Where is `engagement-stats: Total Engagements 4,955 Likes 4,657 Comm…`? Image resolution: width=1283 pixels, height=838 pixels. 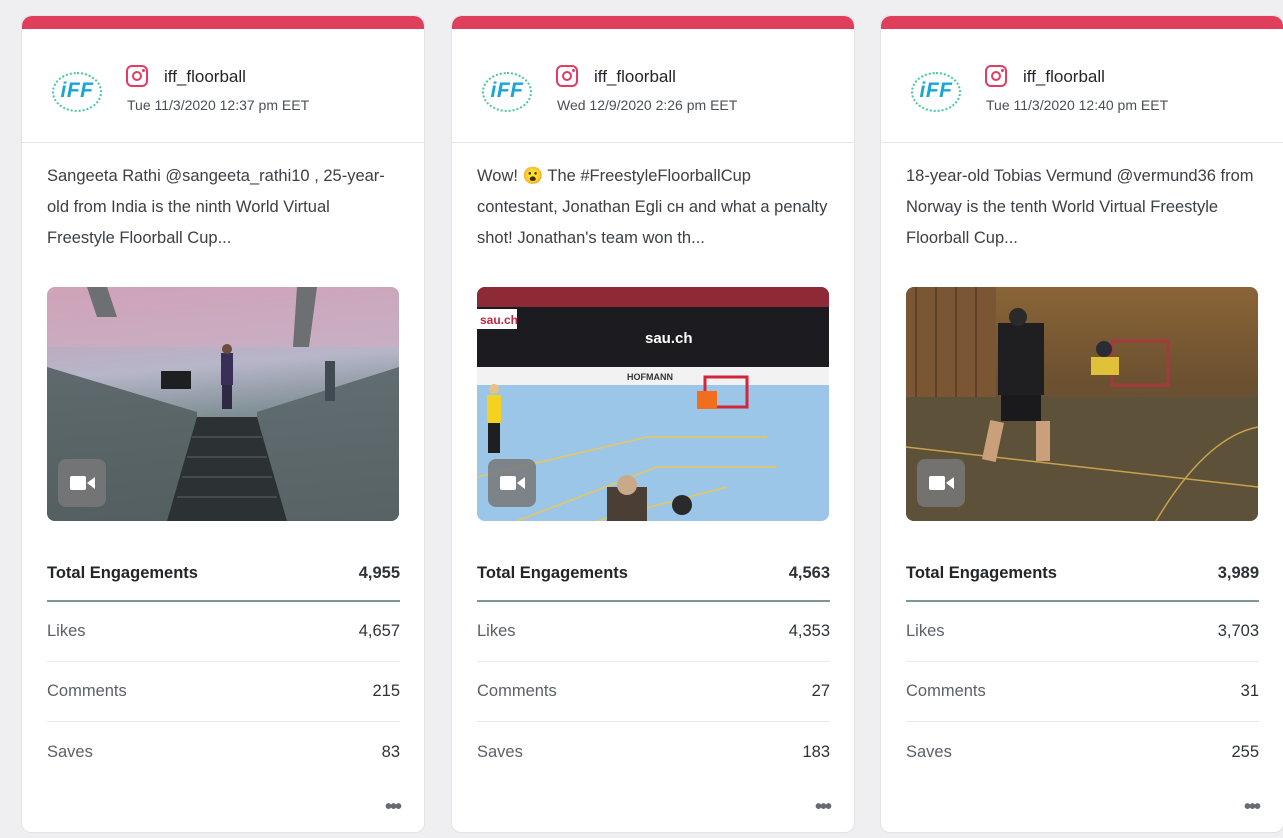
engagement-stats: Total Engagements 4,955 Likes 4,657 Comm… is located at coordinates (223, 664).